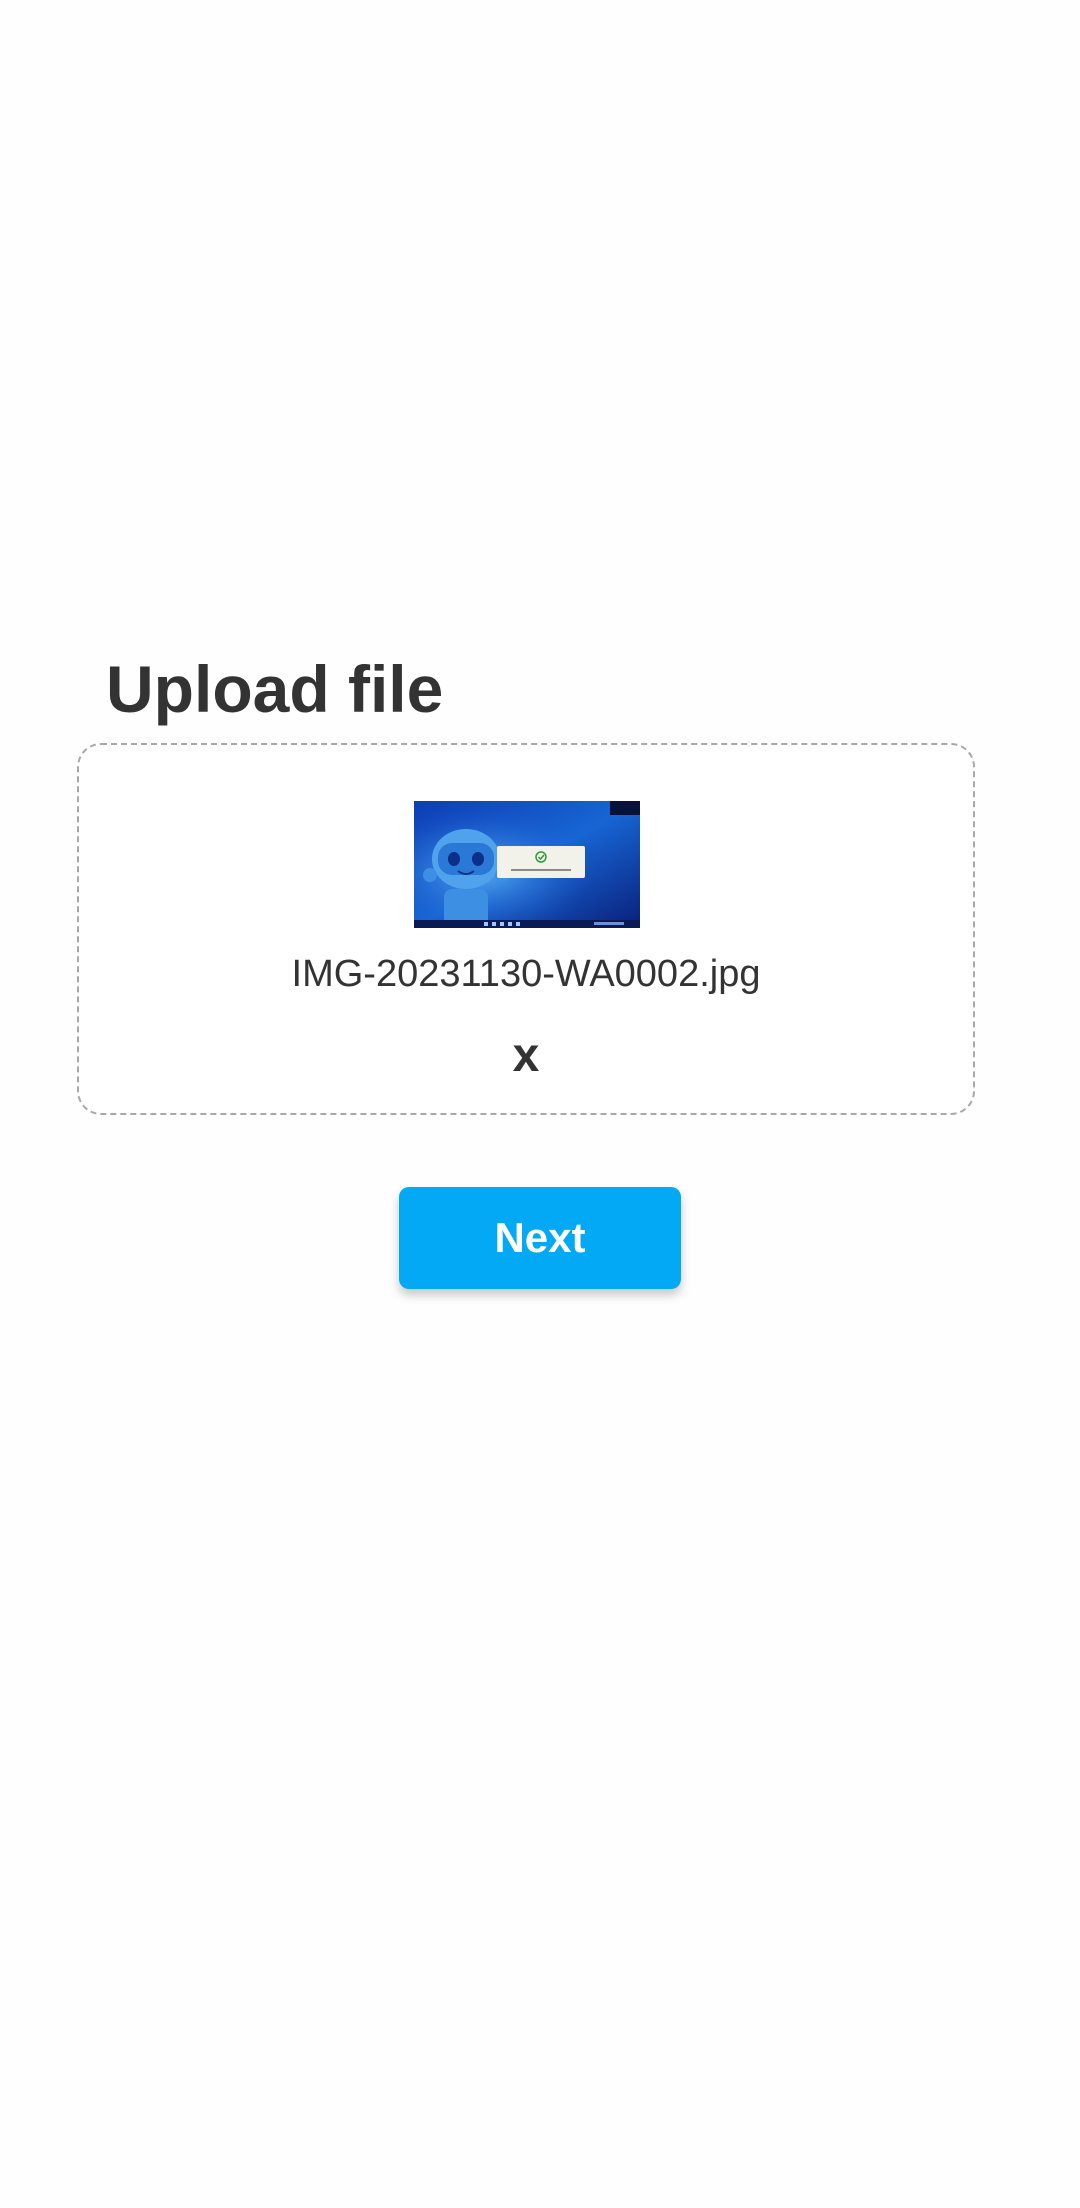 The height and width of the screenshot is (2208, 1080). What do you see at coordinates (275, 689) in the screenshot?
I see `page-title: Upload file` at bounding box center [275, 689].